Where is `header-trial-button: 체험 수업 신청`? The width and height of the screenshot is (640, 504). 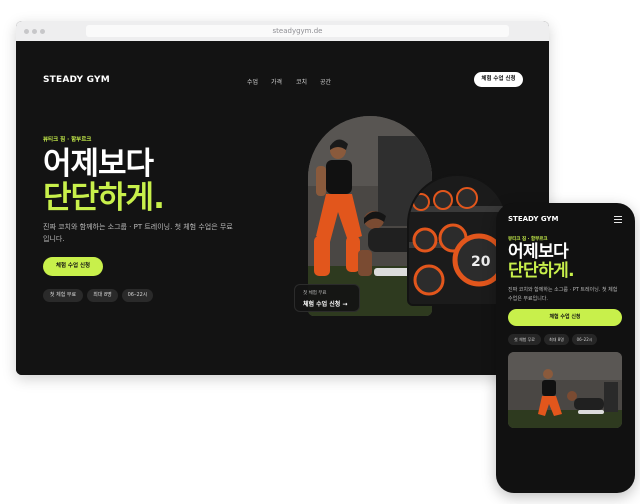
header-trial-button: 체험 수업 신청 is located at coordinates (498, 79).